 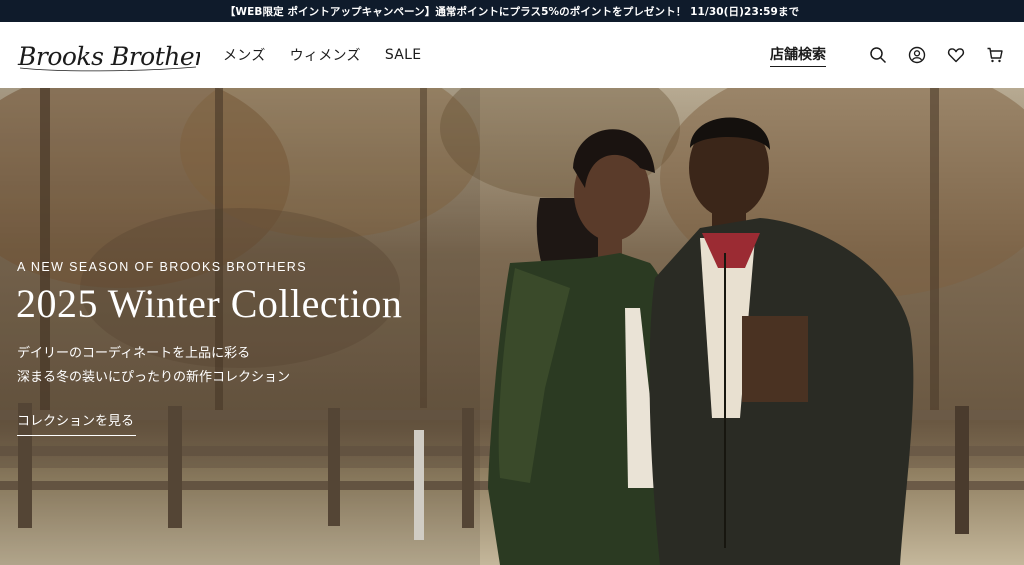 I want to click on wishlist-button, so click(x=956, y=55).